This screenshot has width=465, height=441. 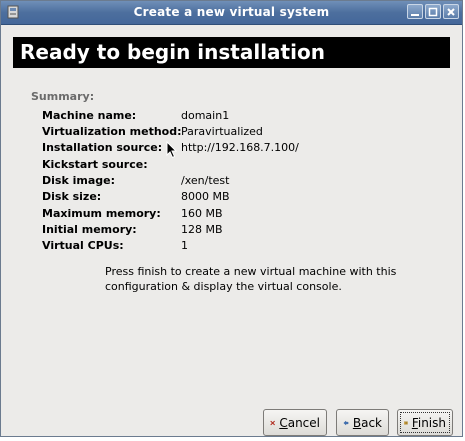 What do you see at coordinates (172, 52) in the screenshot?
I see `page-title: Ready to begin installation` at bounding box center [172, 52].